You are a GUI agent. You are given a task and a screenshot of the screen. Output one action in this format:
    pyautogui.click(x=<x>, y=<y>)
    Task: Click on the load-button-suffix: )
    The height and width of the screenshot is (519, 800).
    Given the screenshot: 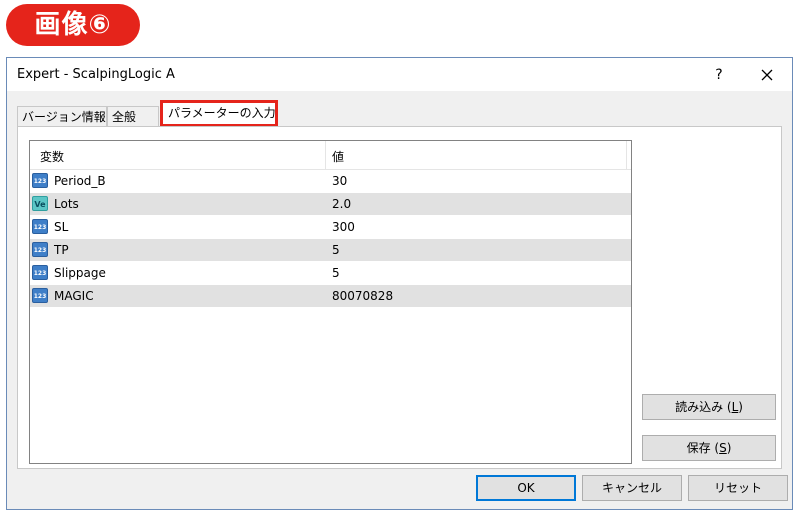 What is the action you would take?
    pyautogui.click(x=740, y=407)
    